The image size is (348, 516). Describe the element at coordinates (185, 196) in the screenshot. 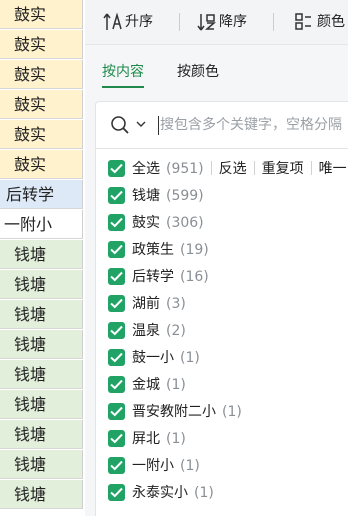

I see `item-count: (599)` at that location.